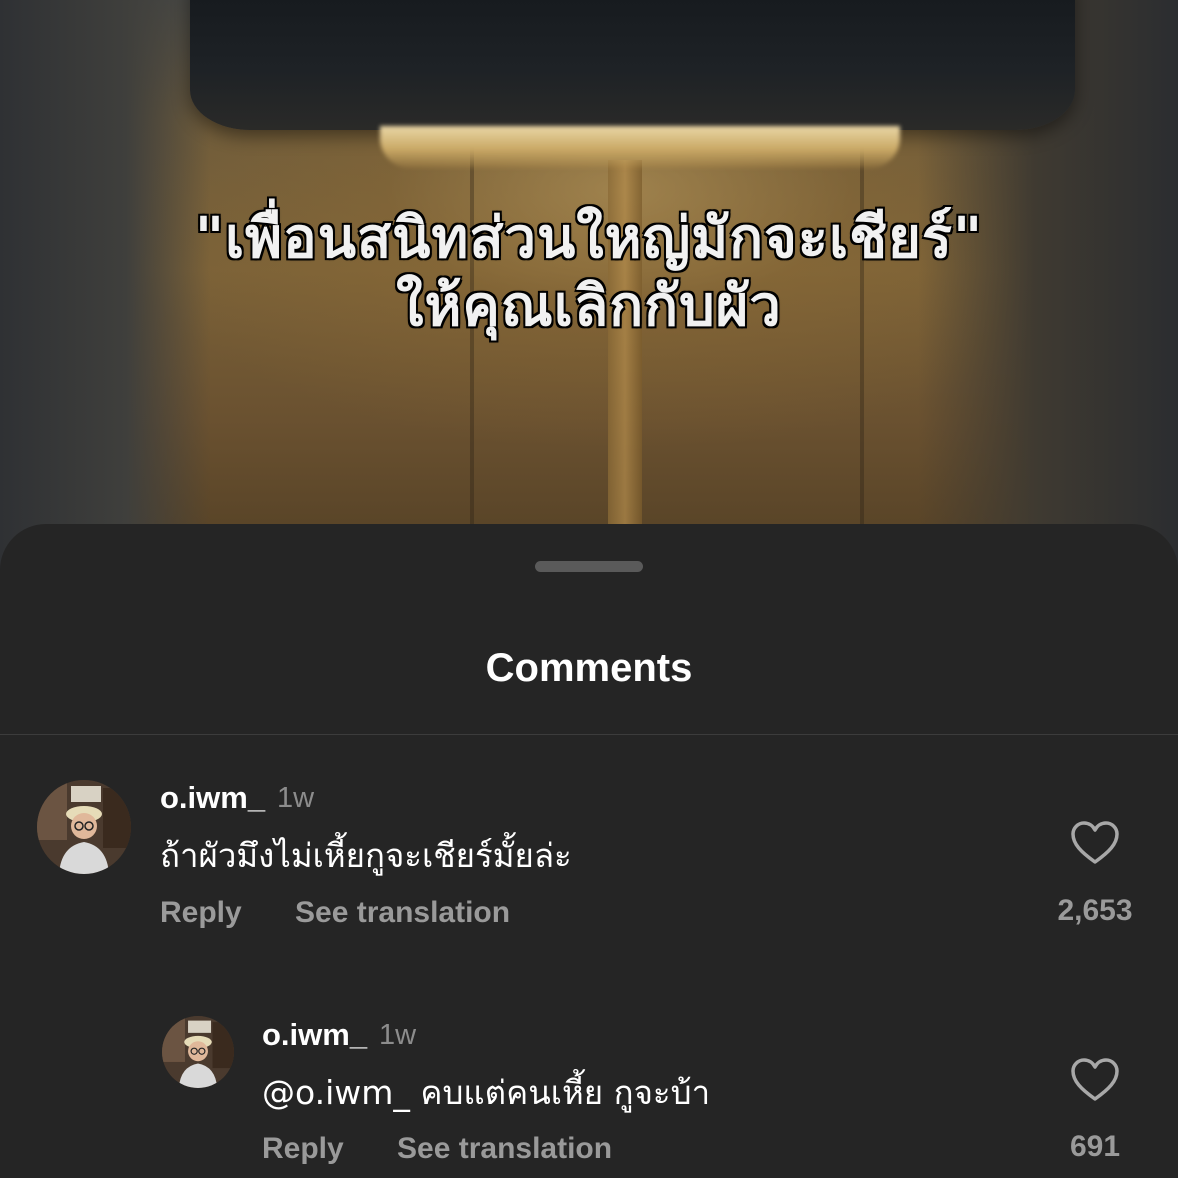  I want to click on sheet-grab-handle, so click(589, 566).